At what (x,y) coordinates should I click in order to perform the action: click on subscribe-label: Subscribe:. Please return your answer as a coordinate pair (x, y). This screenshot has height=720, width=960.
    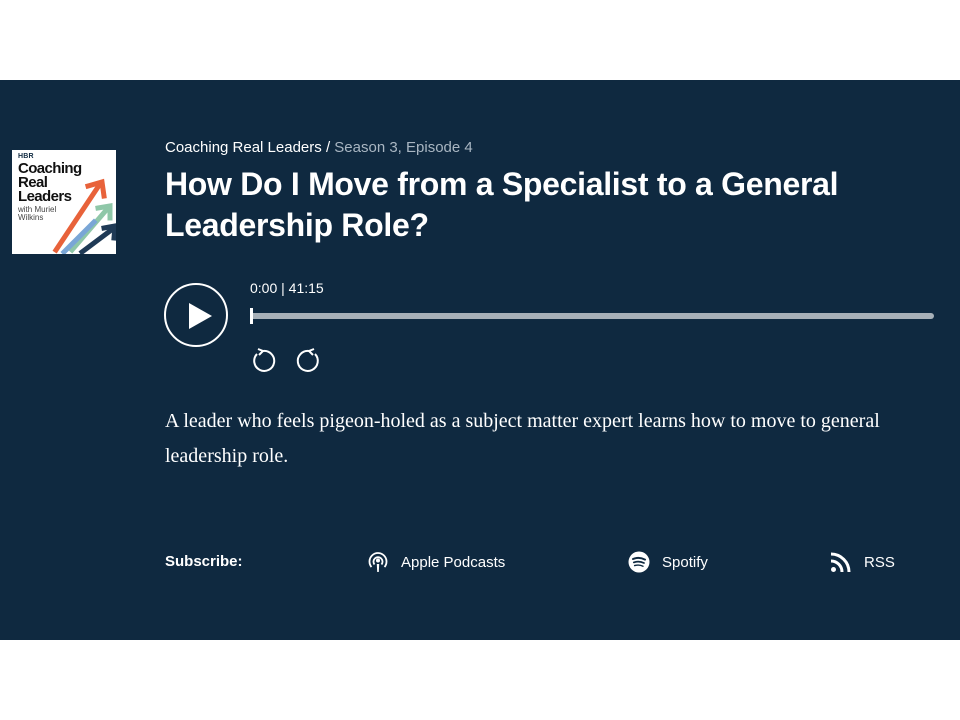
    Looking at the image, I should click on (204, 561).